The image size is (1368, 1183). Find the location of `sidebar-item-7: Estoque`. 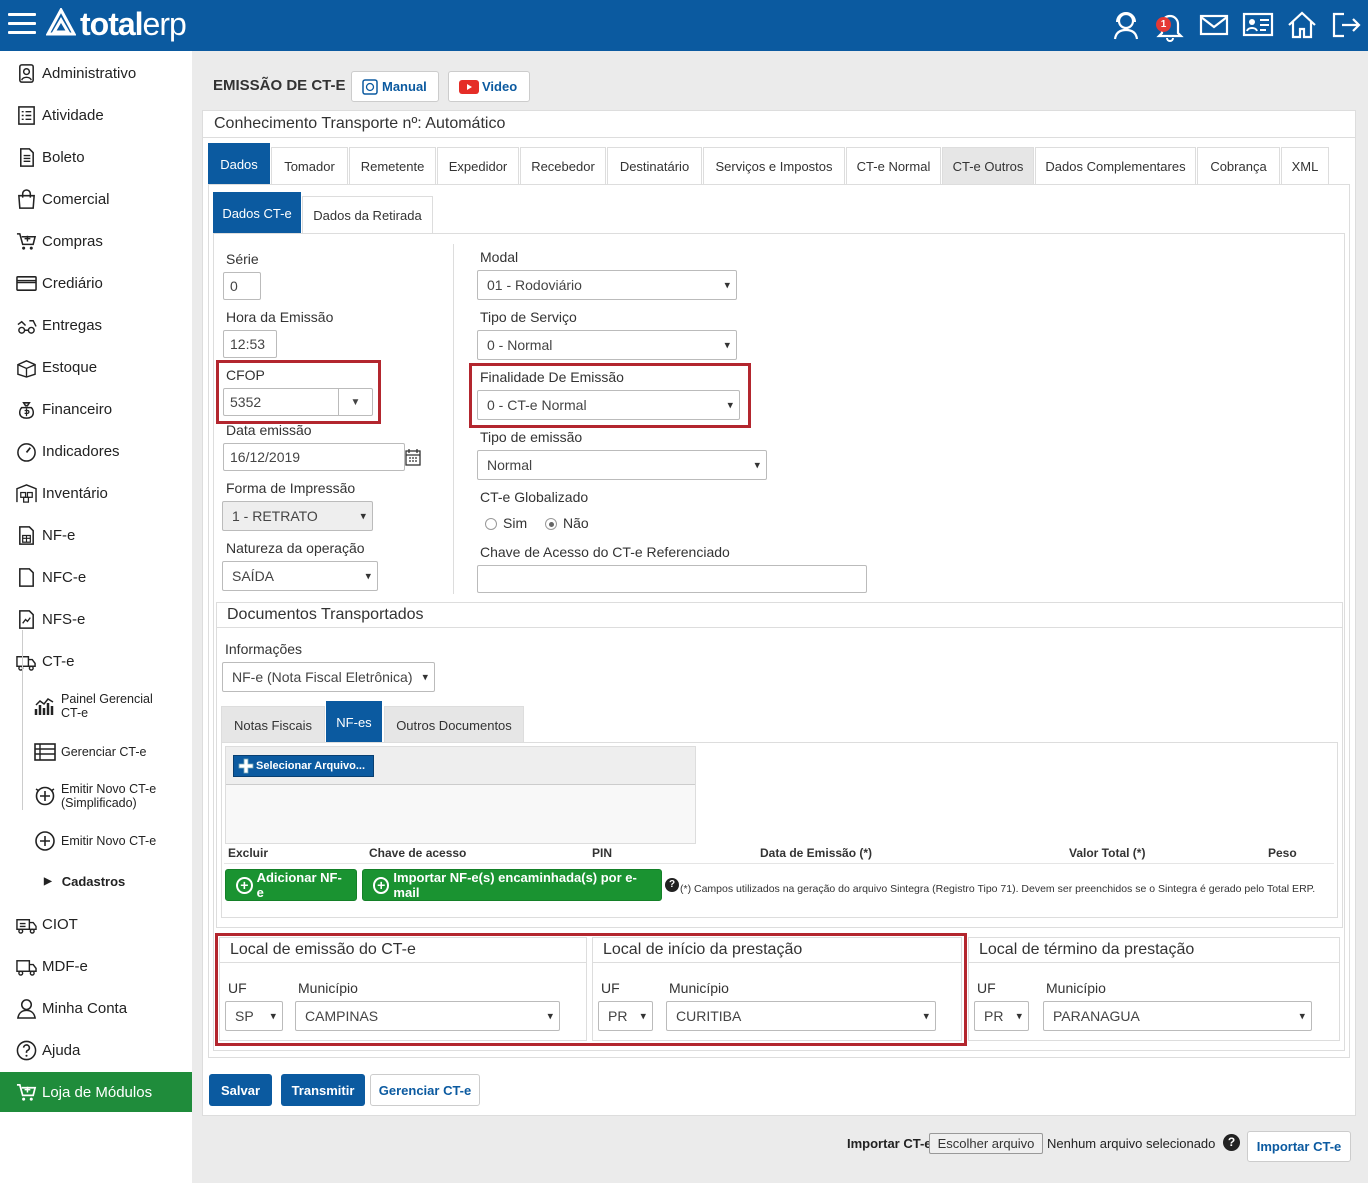

sidebar-item-7: Estoque is located at coordinates (96, 367).